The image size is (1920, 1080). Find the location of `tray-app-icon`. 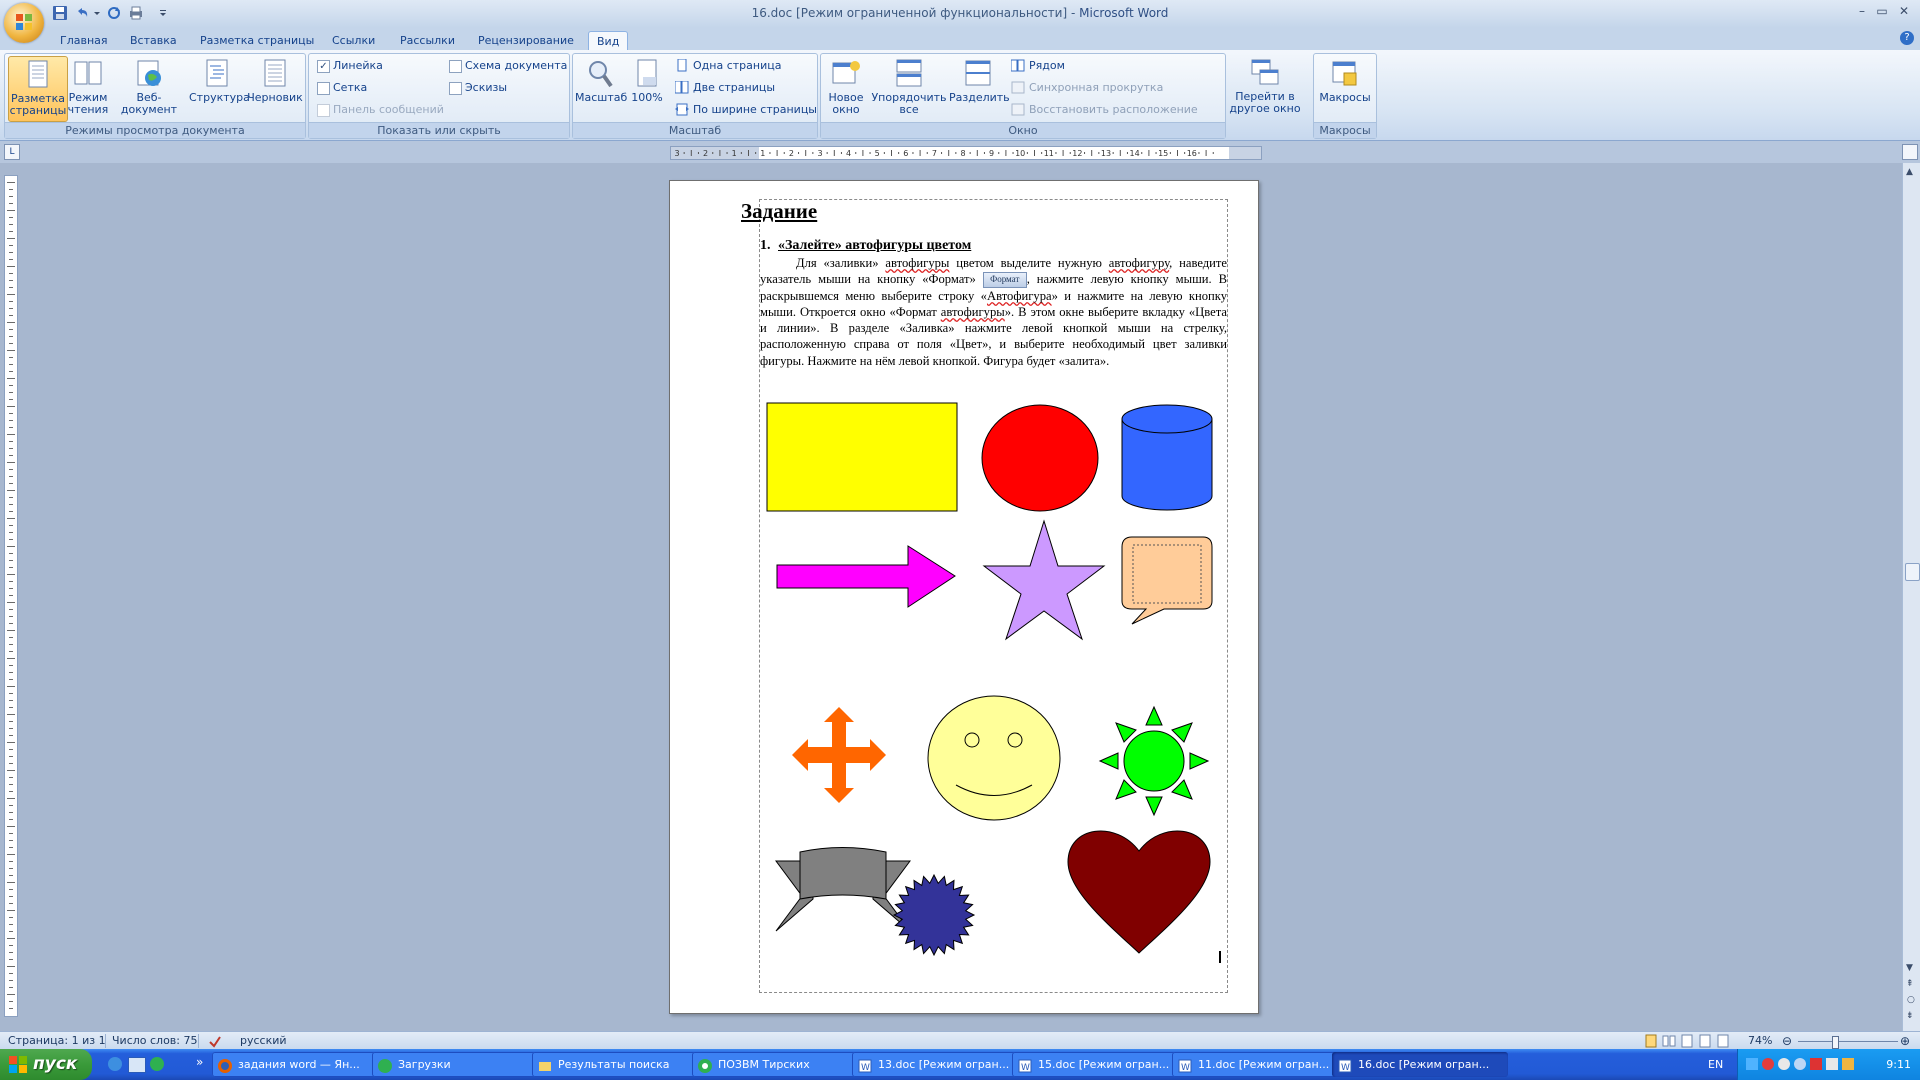

tray-app-icon is located at coordinates (1752, 1064).